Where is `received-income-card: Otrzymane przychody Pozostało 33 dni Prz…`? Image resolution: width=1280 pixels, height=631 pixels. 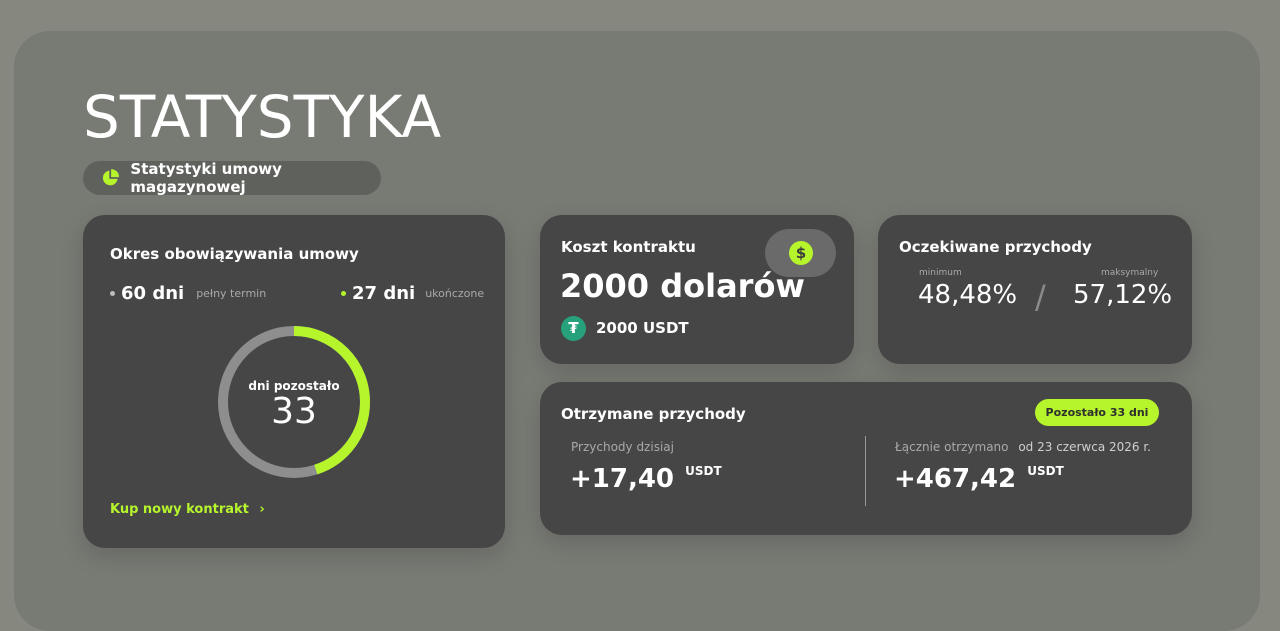
received-income-card: Otrzymane przychody Pozostało 33 dni Prz… is located at coordinates (866, 458).